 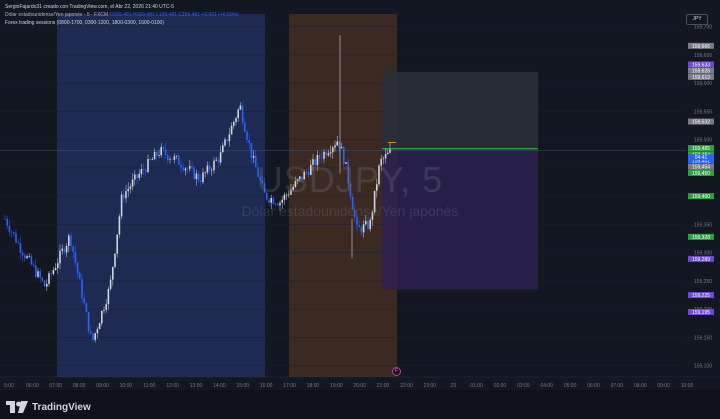 I want to click on price-tick-label: 159,300, so click(x=703, y=254).